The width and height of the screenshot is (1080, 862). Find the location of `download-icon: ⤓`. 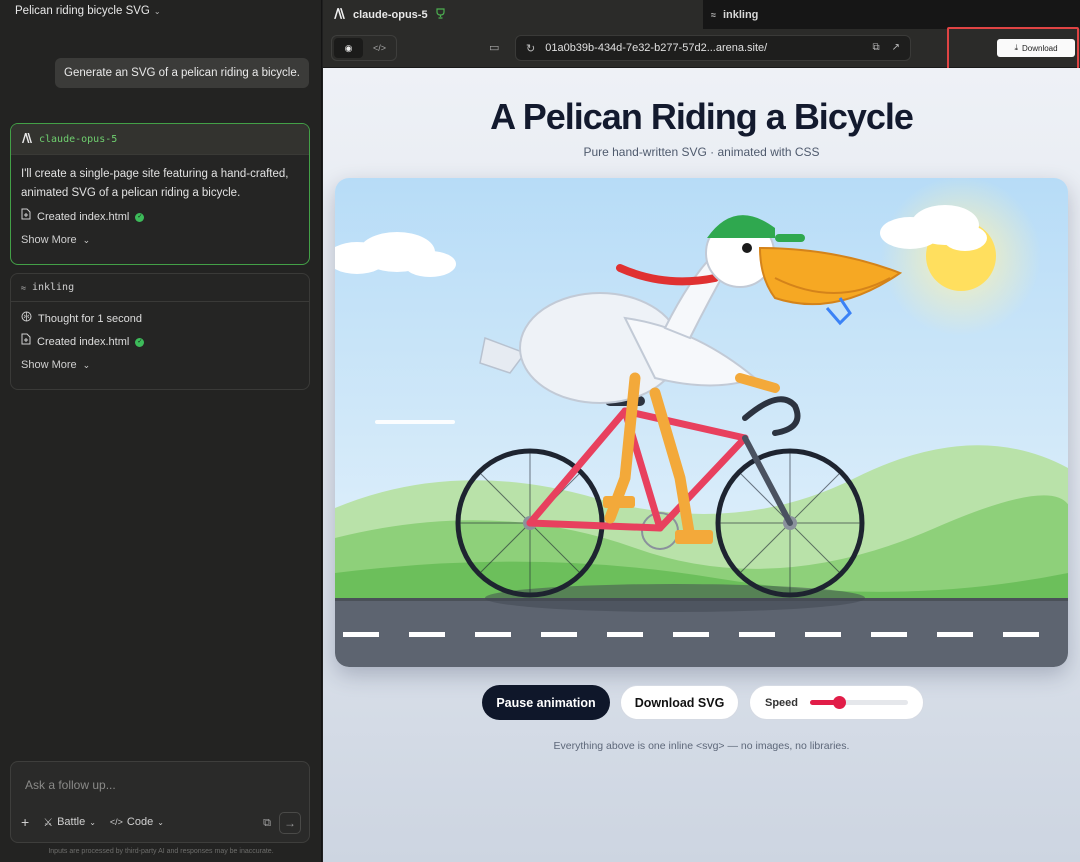

download-icon: ⤓ is located at coordinates (1016, 47).